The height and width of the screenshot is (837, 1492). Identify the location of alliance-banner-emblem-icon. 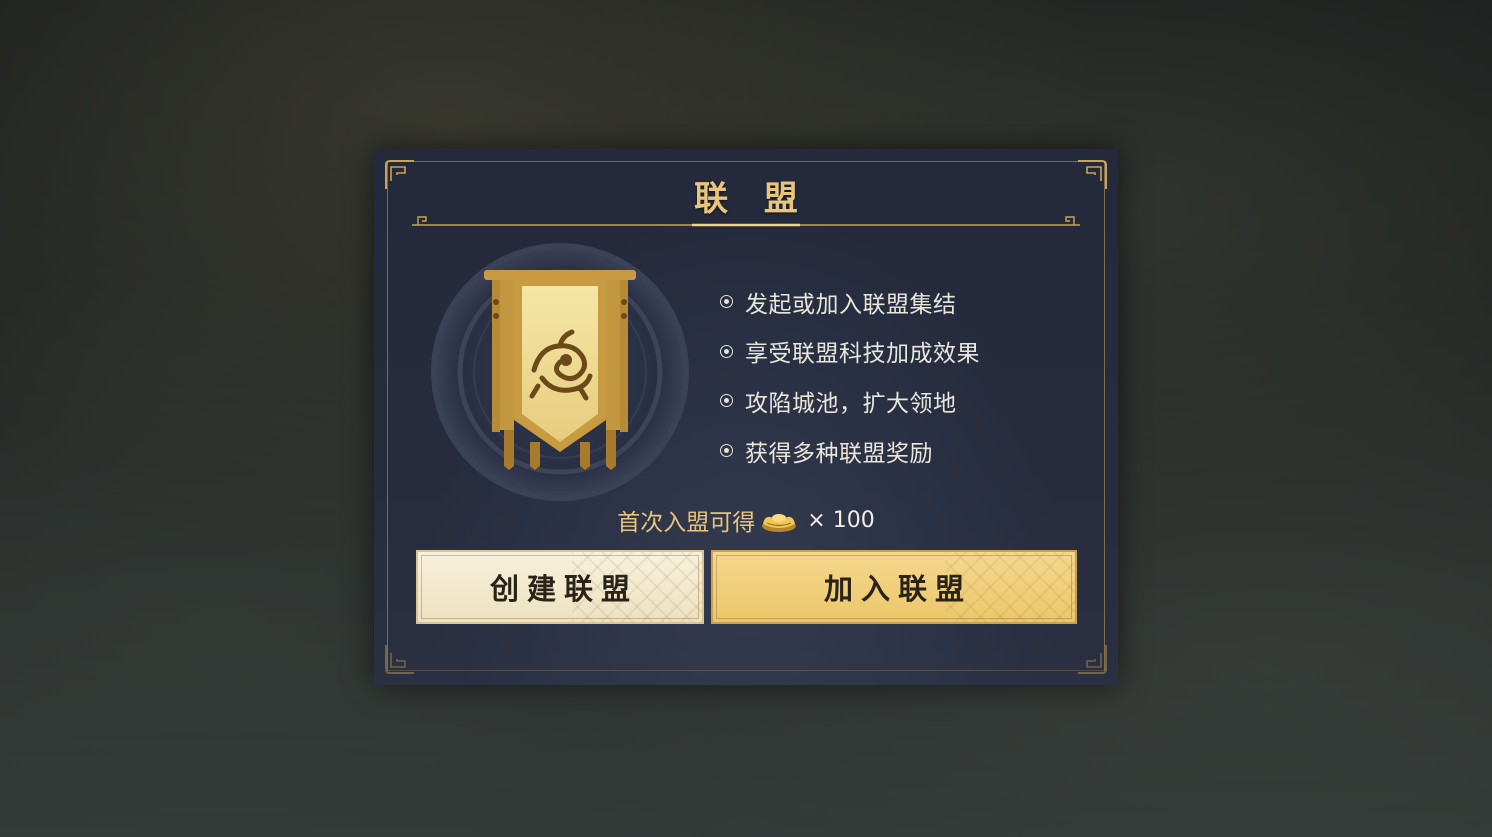
(560, 372).